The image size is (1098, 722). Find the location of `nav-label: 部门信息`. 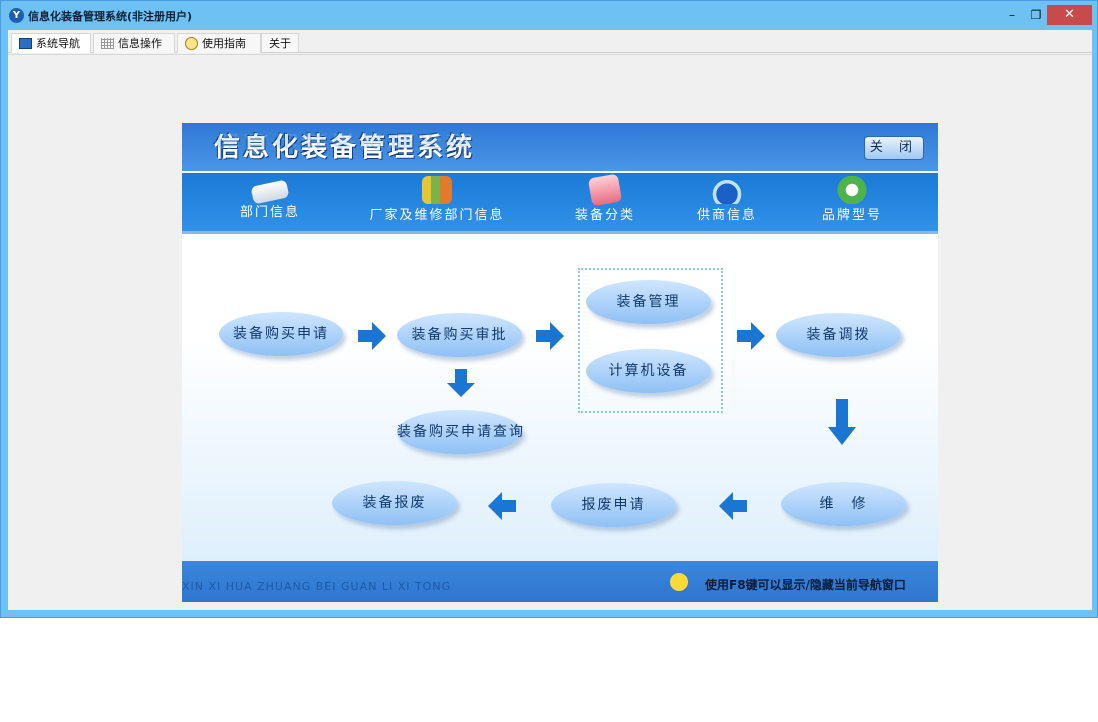

nav-label: 部门信息 is located at coordinates (269, 212).